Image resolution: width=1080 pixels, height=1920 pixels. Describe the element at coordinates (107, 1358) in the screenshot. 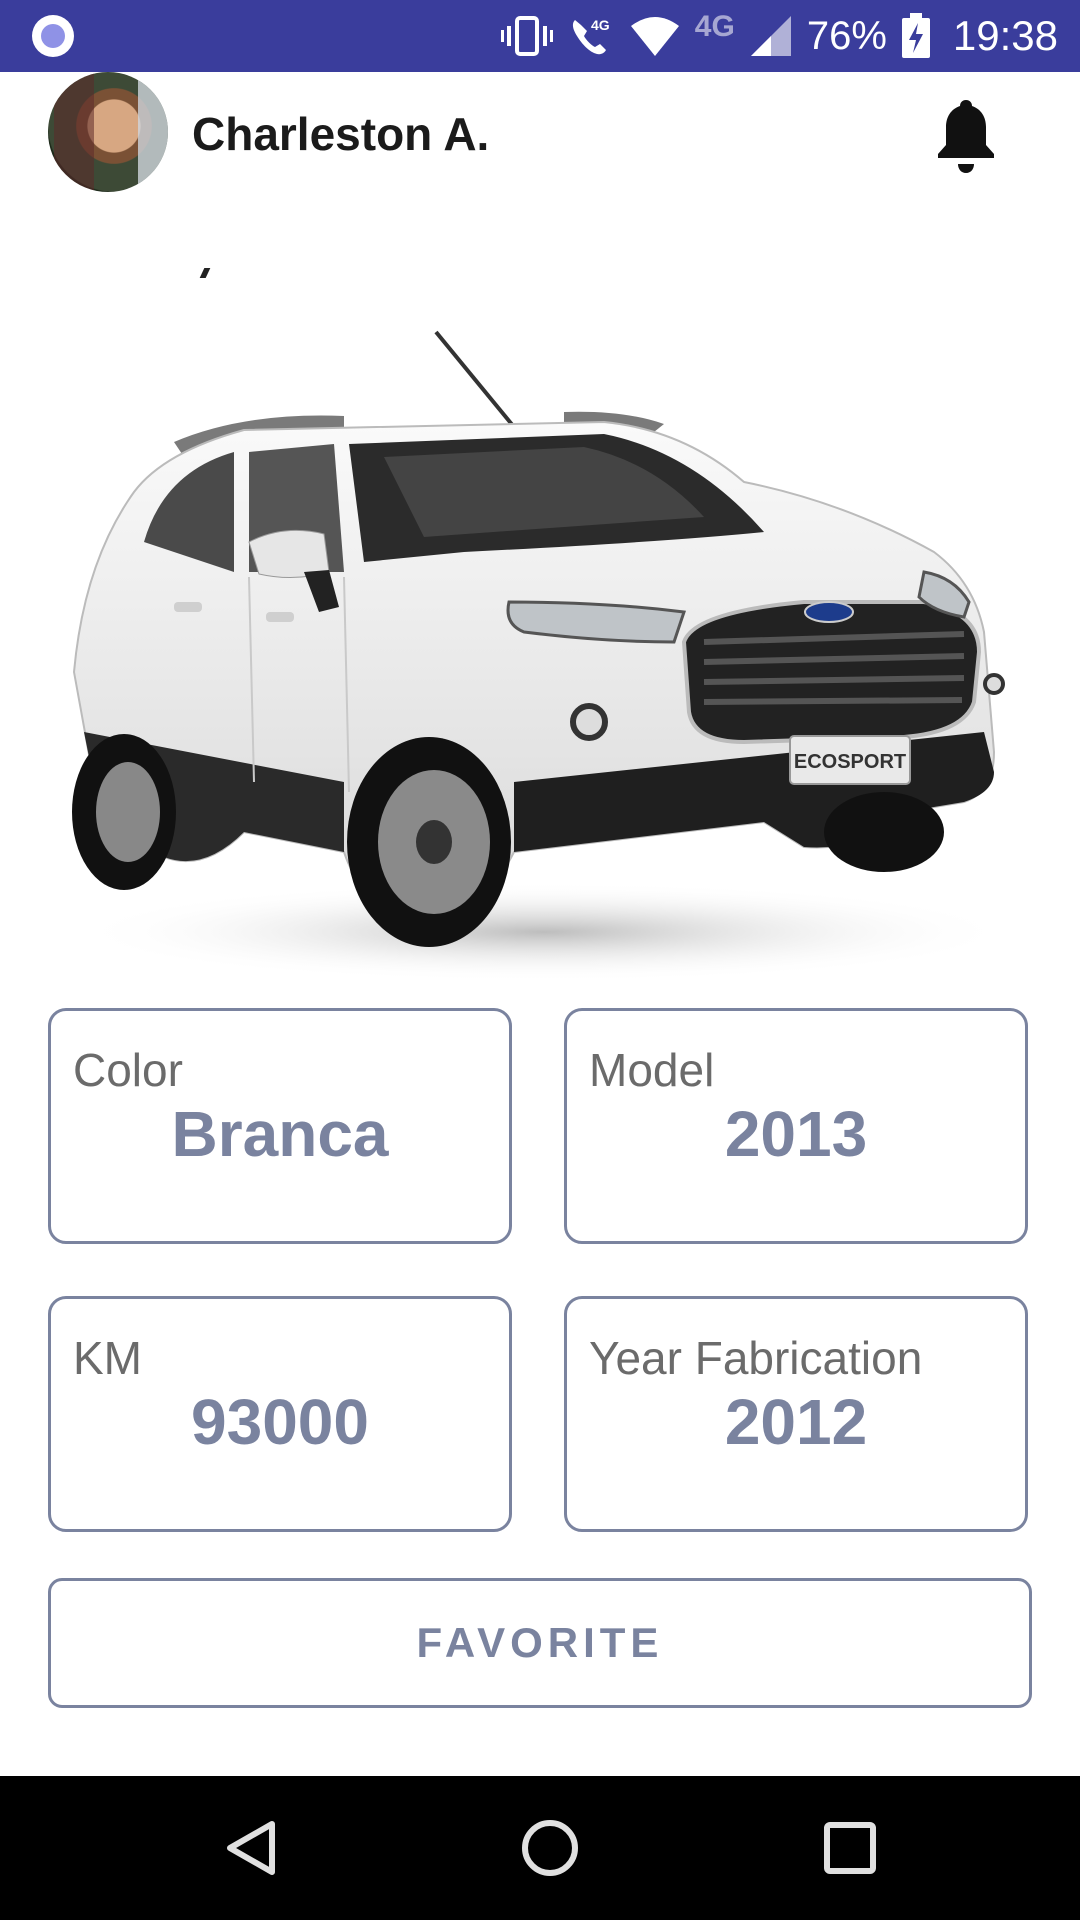

I see `km-label: KM` at that location.